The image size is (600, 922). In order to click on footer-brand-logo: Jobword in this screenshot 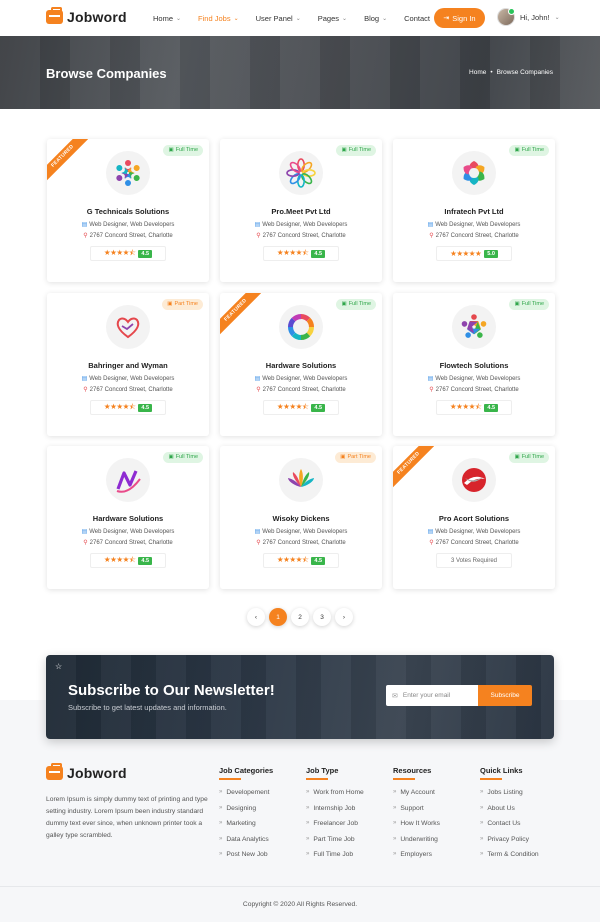, I will do `click(86, 772)`.